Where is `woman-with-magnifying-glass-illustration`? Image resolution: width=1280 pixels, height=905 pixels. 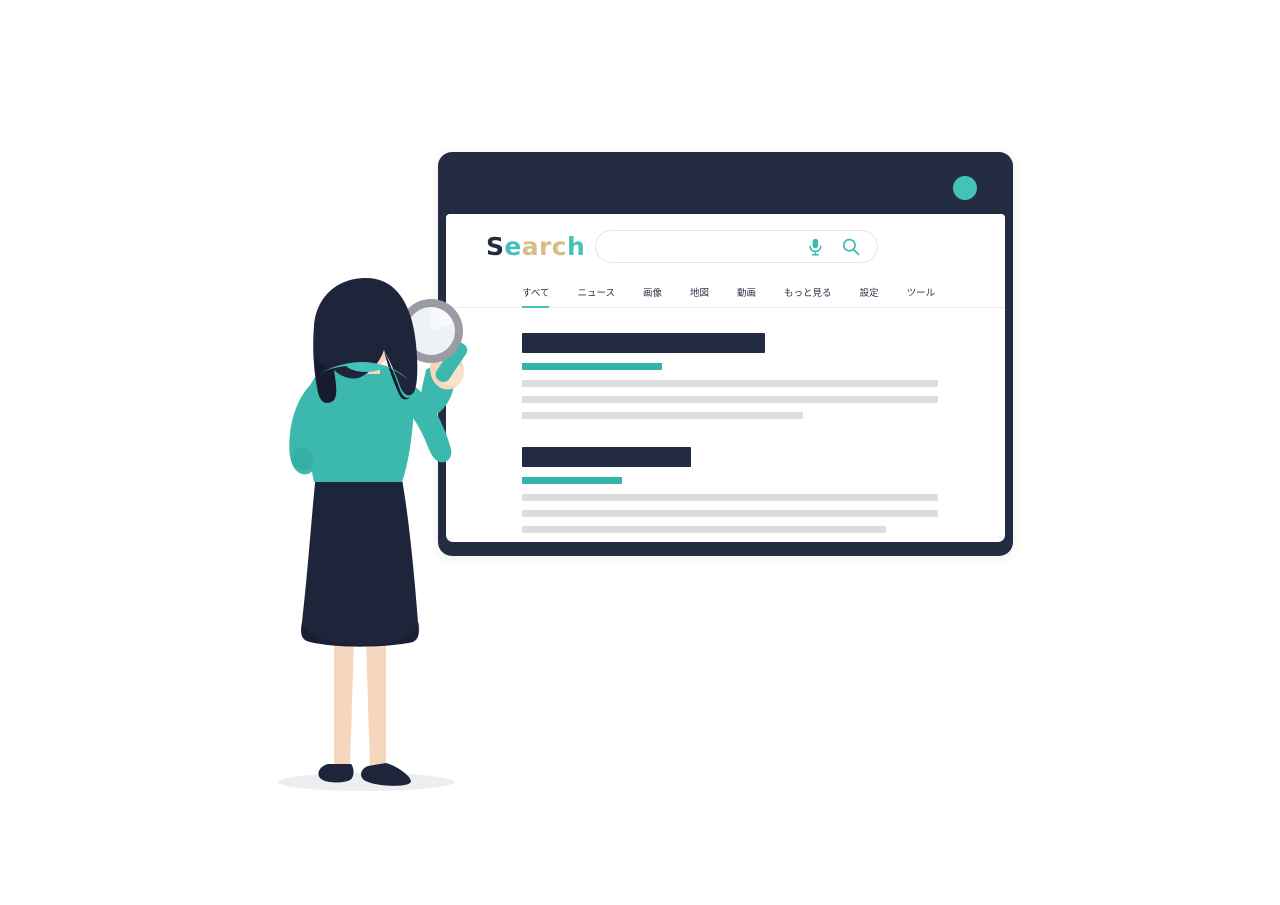 woman-with-magnifying-glass-illustration is located at coordinates (373, 535).